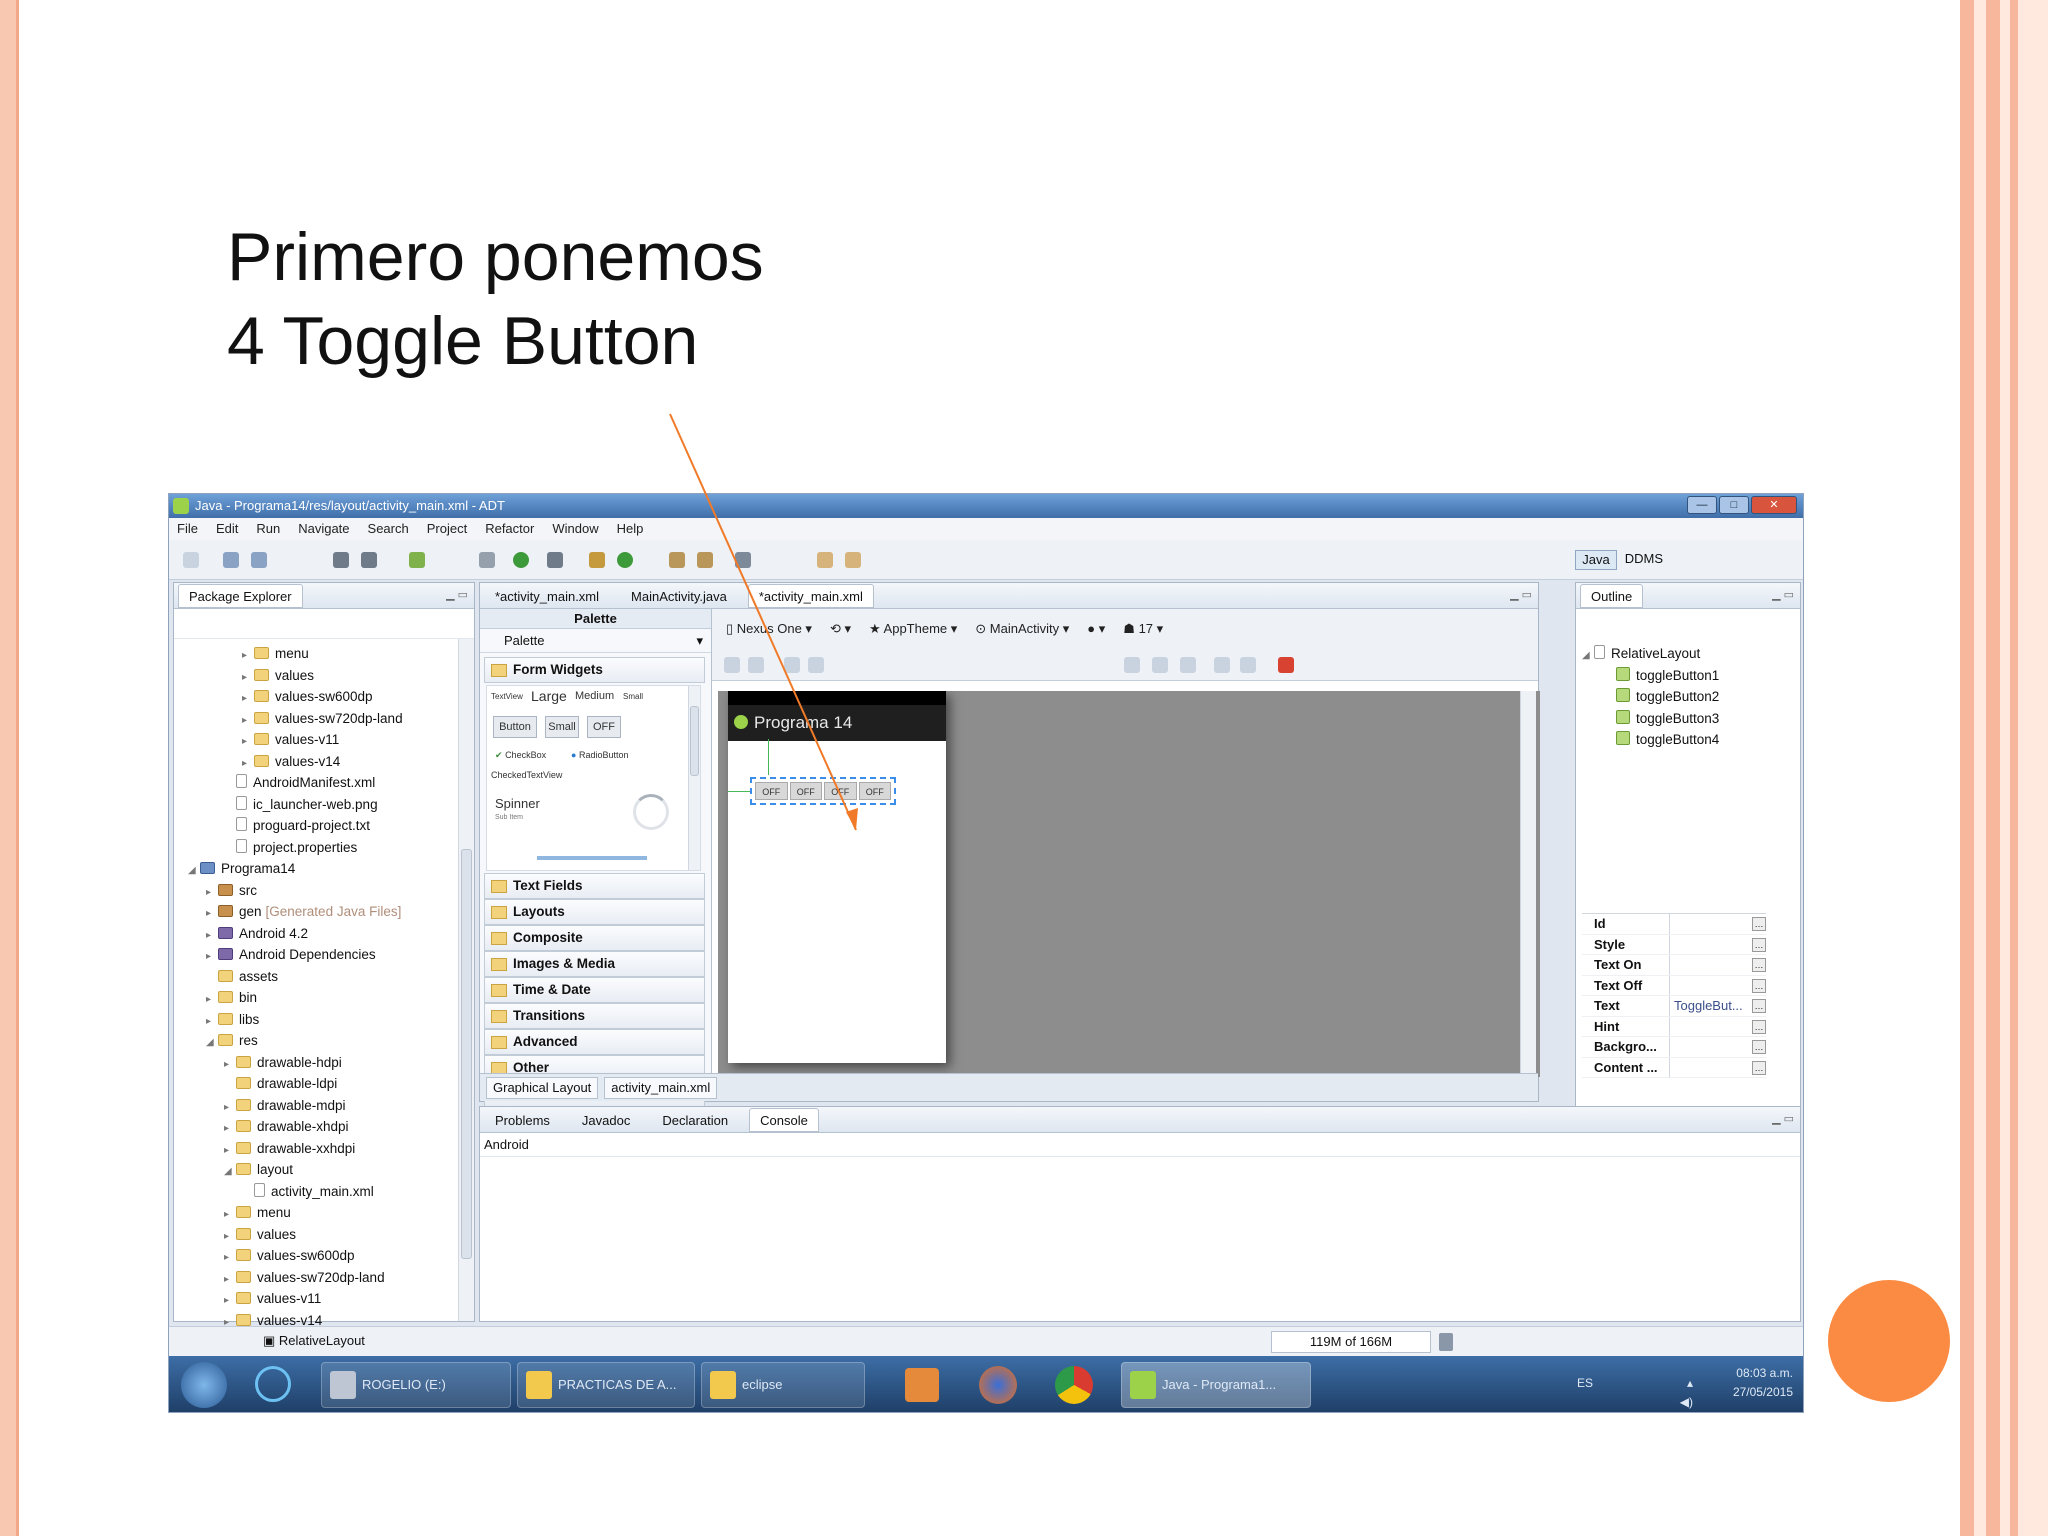 This screenshot has height=1536, width=2048. What do you see at coordinates (1688, 719) in the screenshot?
I see `outline-item: toggleButton3` at bounding box center [1688, 719].